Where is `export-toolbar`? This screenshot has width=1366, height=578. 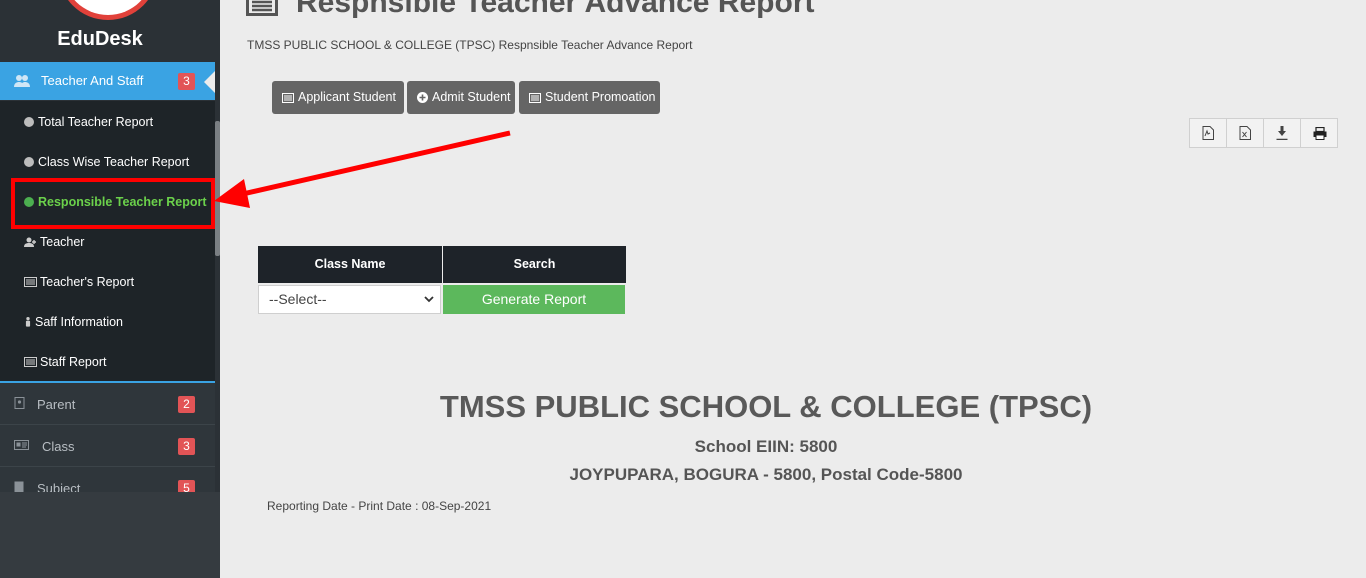 export-toolbar is located at coordinates (1263, 133).